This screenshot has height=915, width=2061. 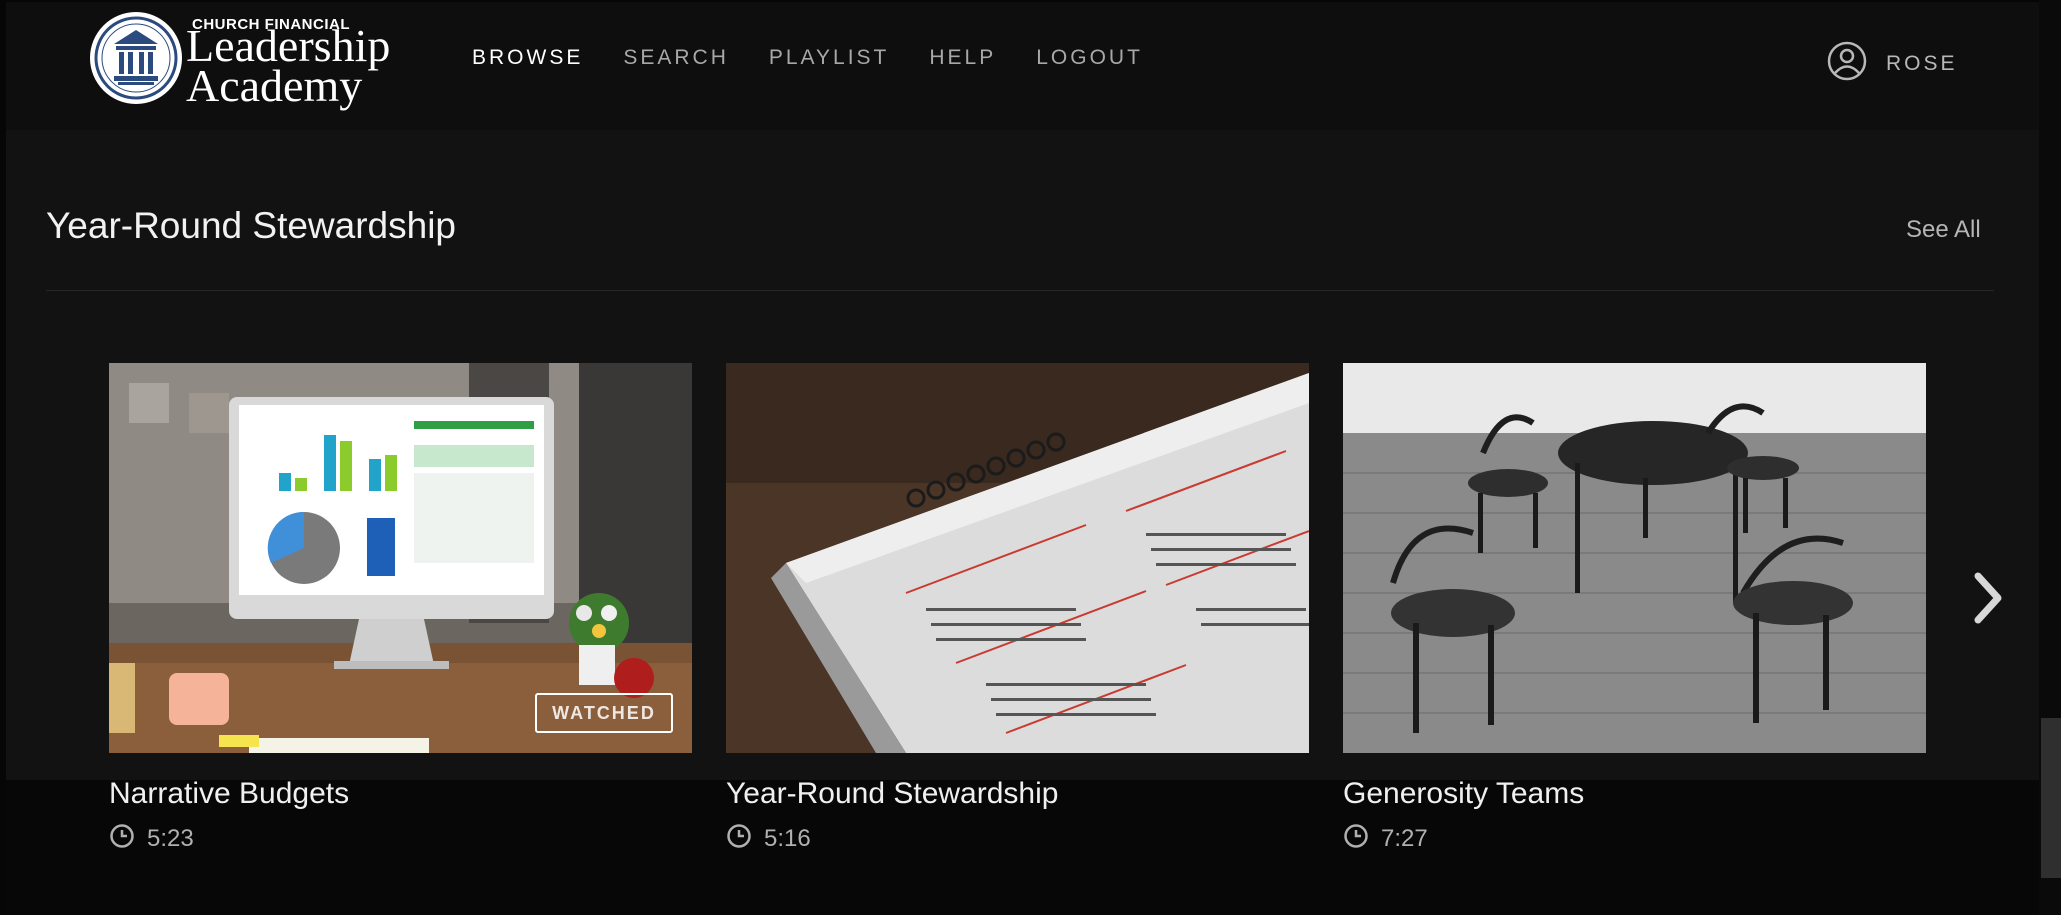 I want to click on user-circle-icon, so click(x=1847, y=63).